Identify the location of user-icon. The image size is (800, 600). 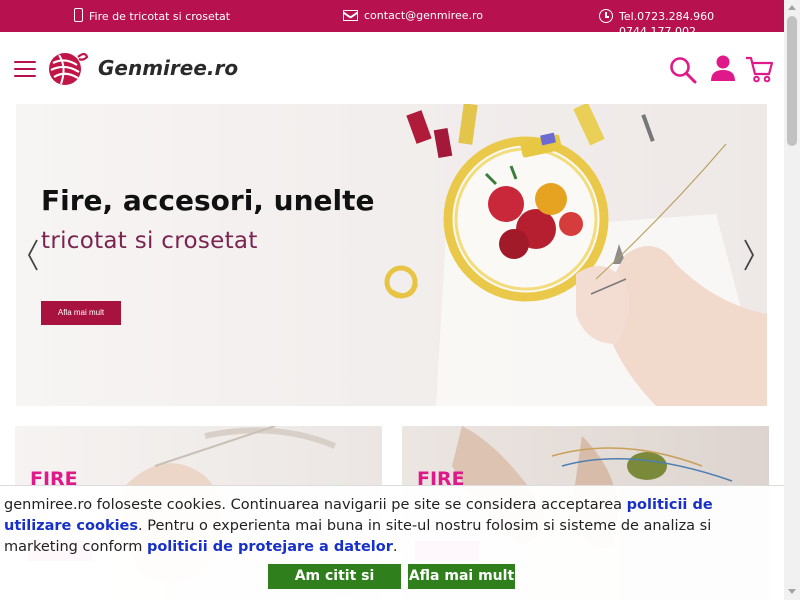
(723, 68).